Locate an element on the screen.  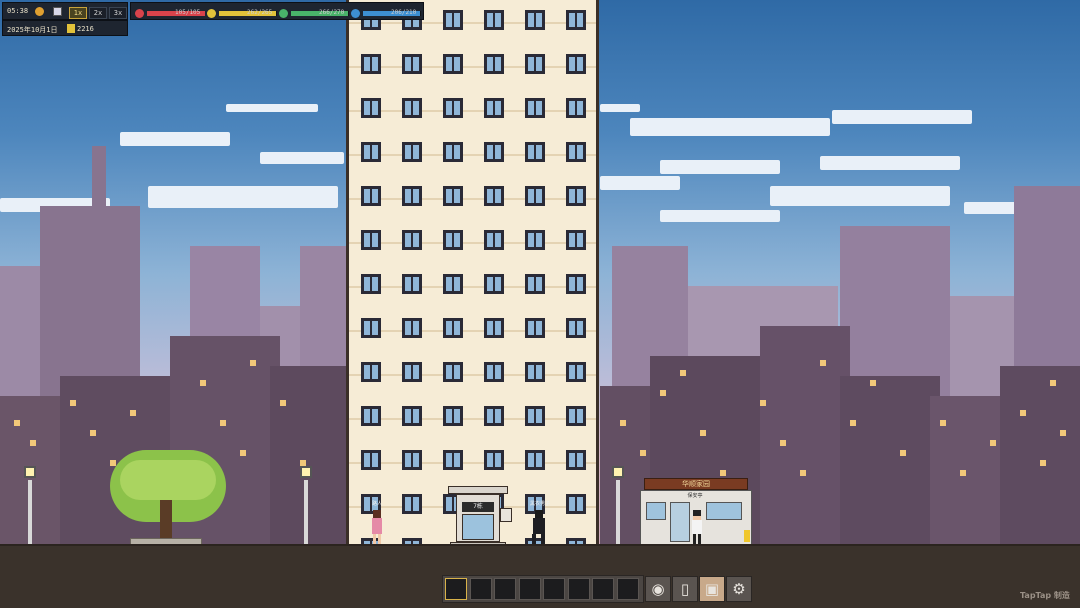
booth-door is located at coordinates (680, 522).